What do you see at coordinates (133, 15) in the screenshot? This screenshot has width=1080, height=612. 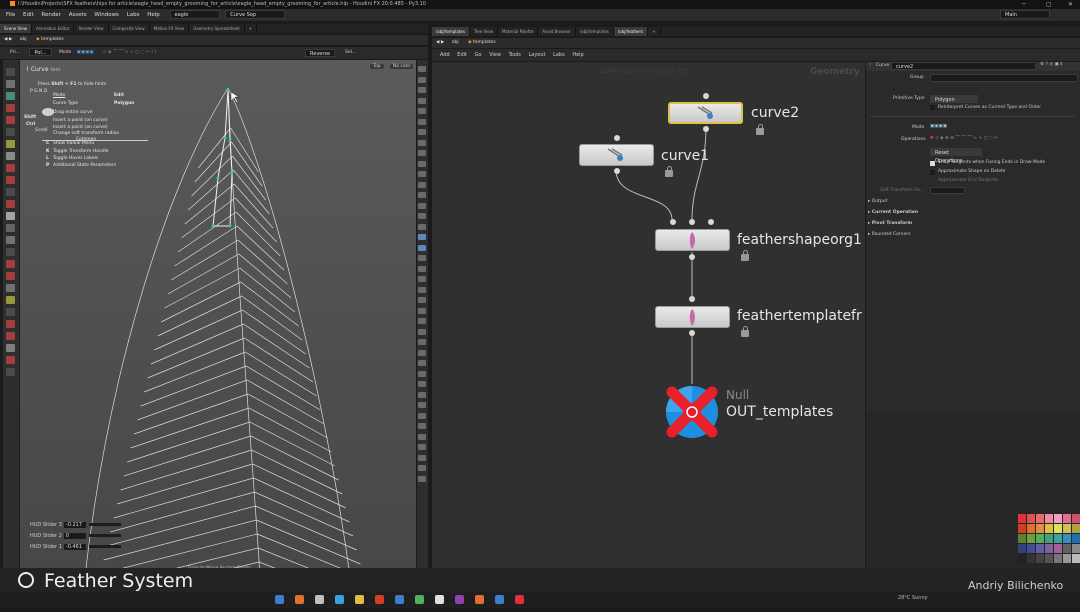 I see `menu-labs: Labs` at bounding box center [133, 15].